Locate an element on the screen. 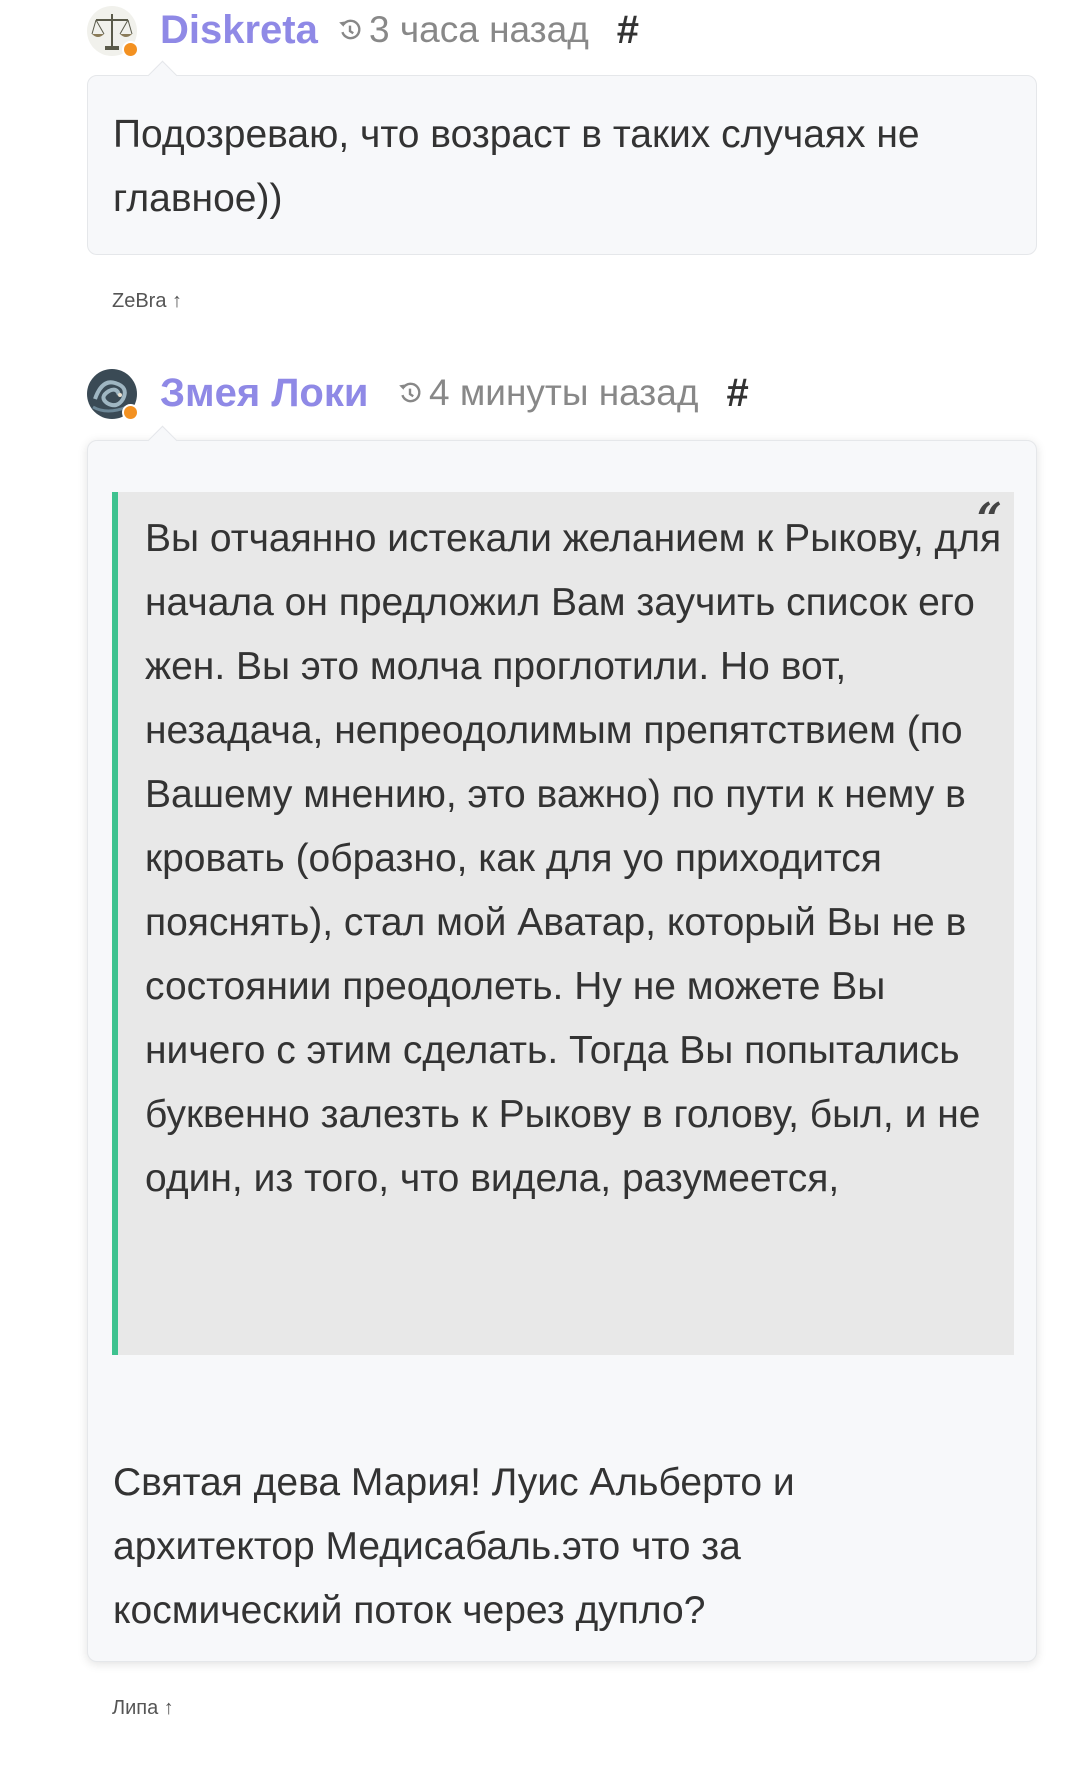 The height and width of the screenshot is (1773, 1080). author-name: Diskreta is located at coordinates (239, 30).